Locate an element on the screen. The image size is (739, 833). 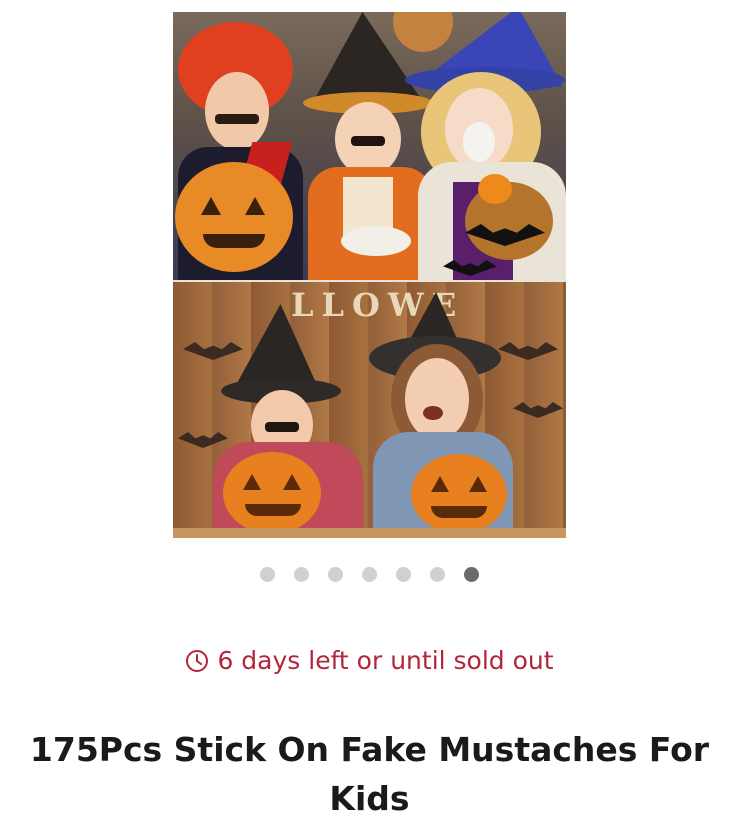
sale-timer: 6 days left or until sold out is located at coordinates (369, 661).